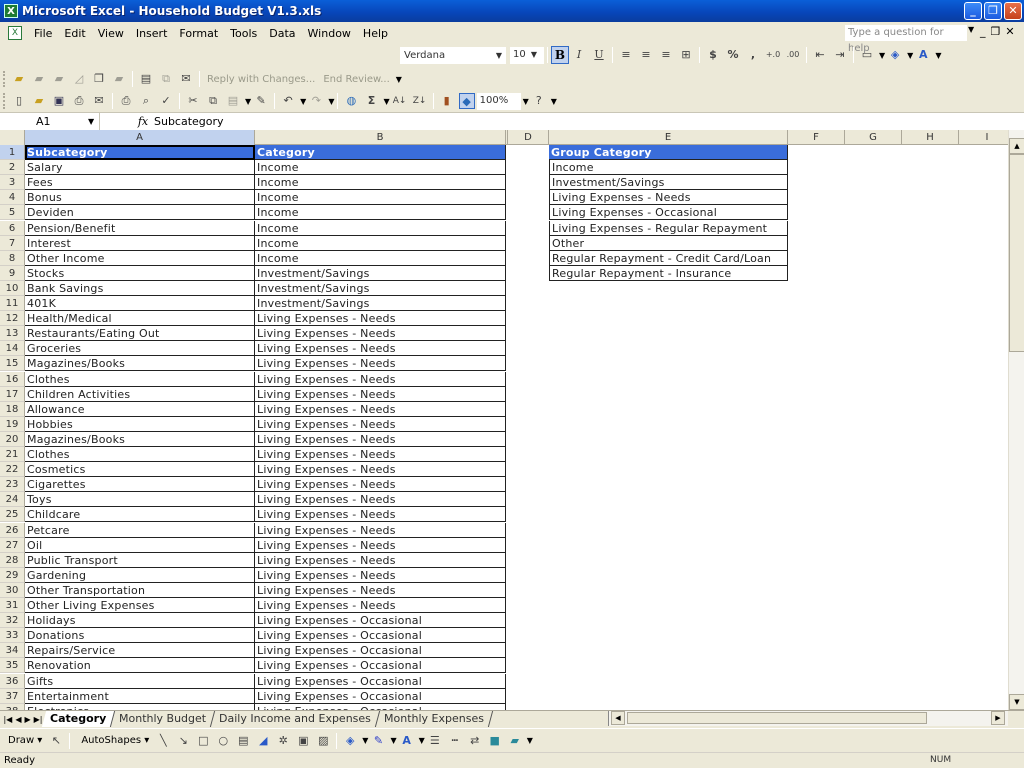  What do you see at coordinates (203, 741) in the screenshot?
I see `rectangle-icon: □` at bounding box center [203, 741].